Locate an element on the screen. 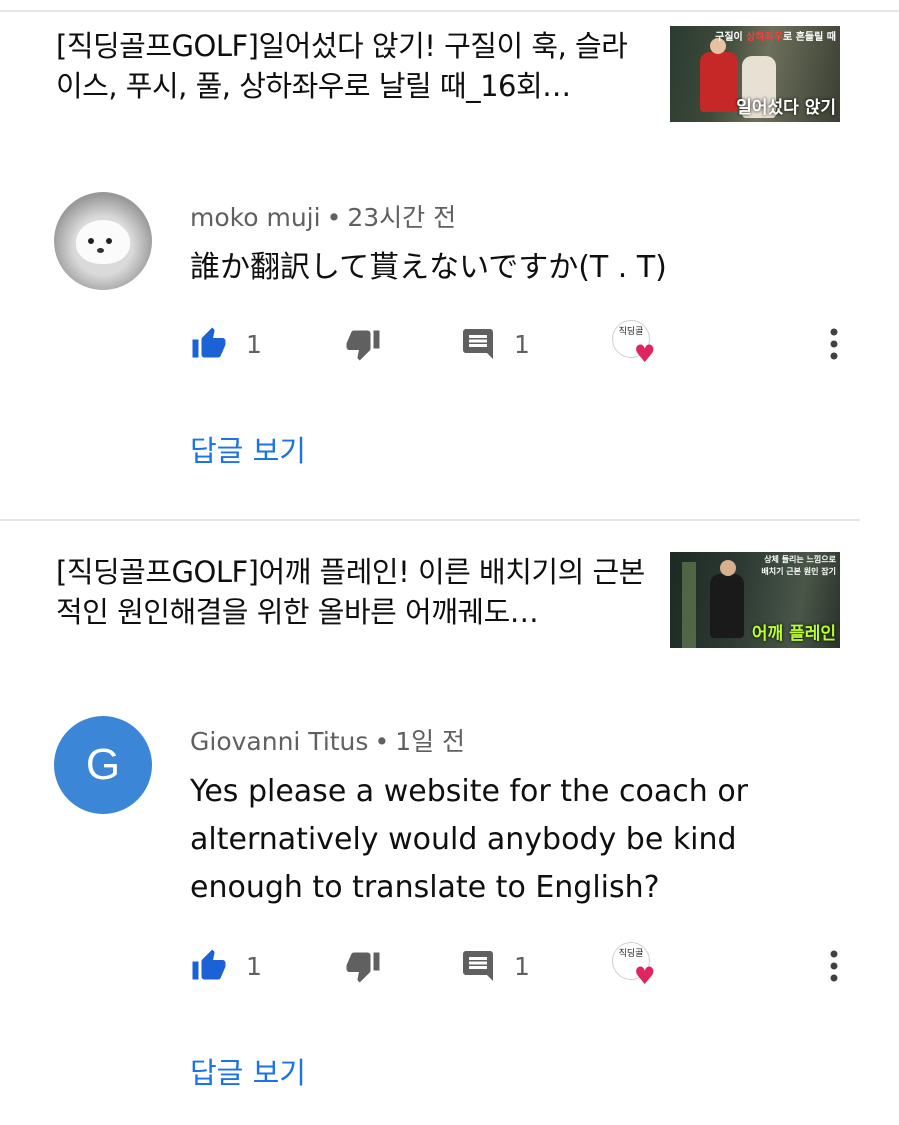  comment-time: 23시간 전 is located at coordinates (402, 217).